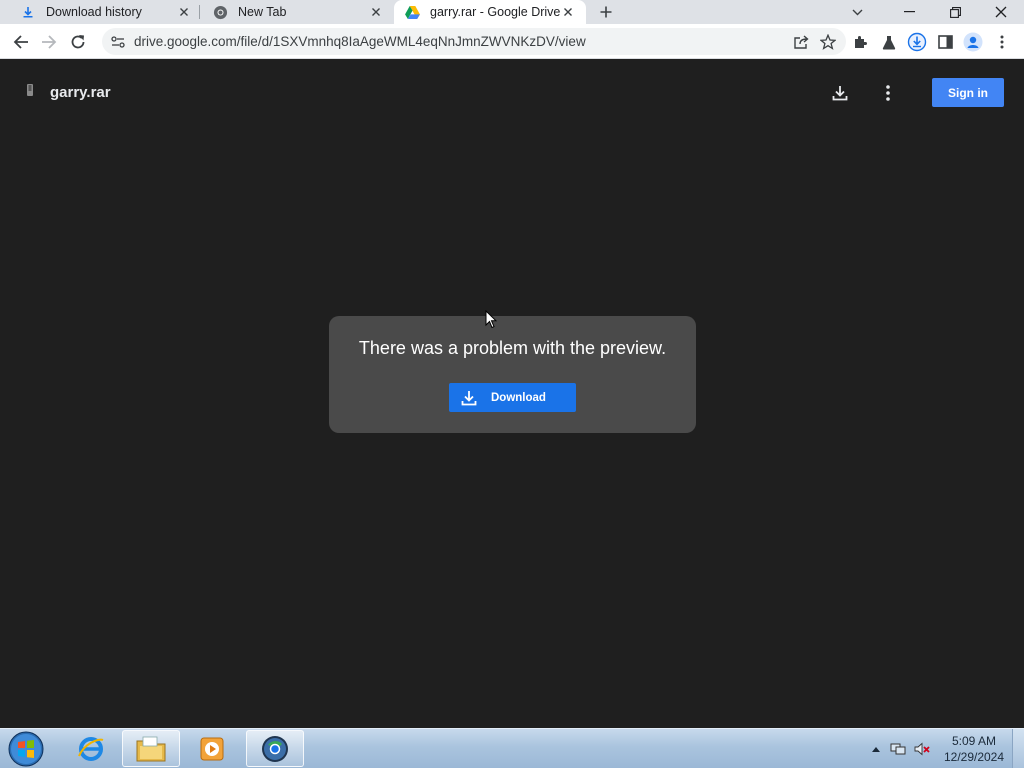 The image size is (1024, 768). Describe the element at coordinates (512, 348) in the screenshot. I see `error-message: There was a problem with the preview.` at that location.